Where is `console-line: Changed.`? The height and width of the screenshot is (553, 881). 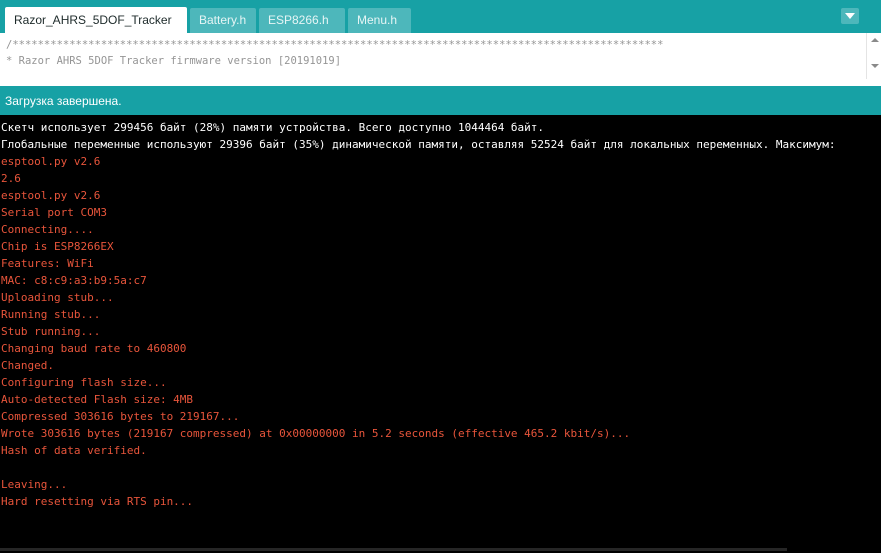 console-line: Changed. is located at coordinates (27, 365).